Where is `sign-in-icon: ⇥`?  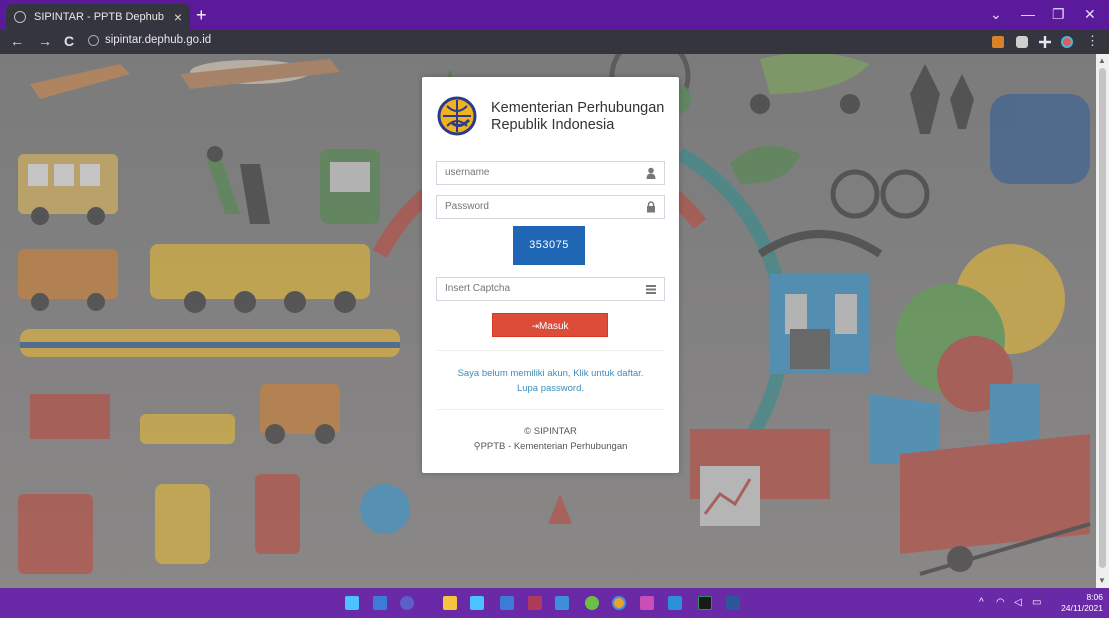
sign-in-icon: ⇥ is located at coordinates (535, 326).